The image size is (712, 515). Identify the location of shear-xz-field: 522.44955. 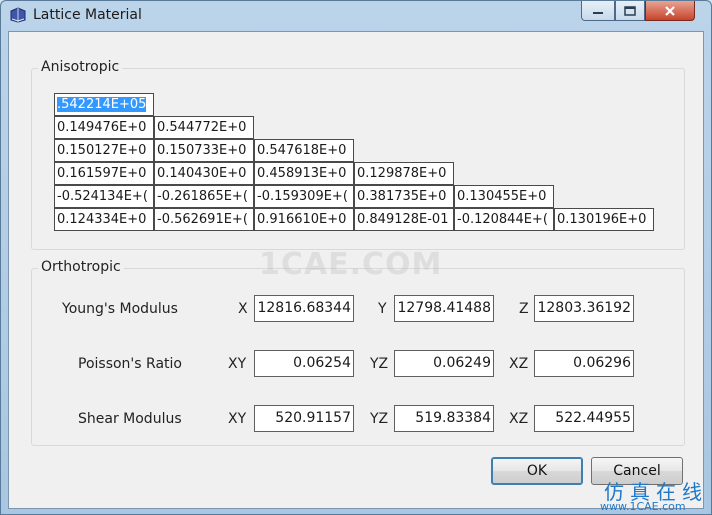
(584, 418).